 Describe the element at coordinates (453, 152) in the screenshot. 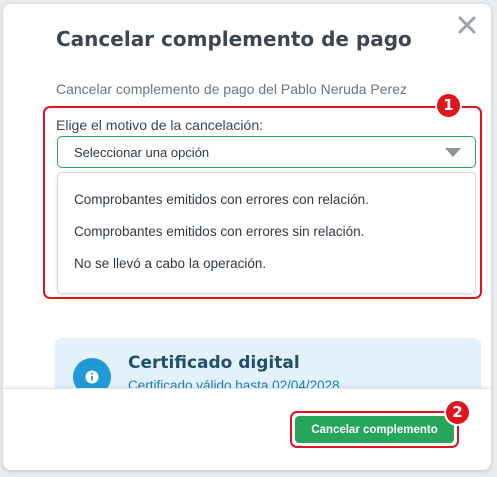

I see `caret-down-icon` at that location.